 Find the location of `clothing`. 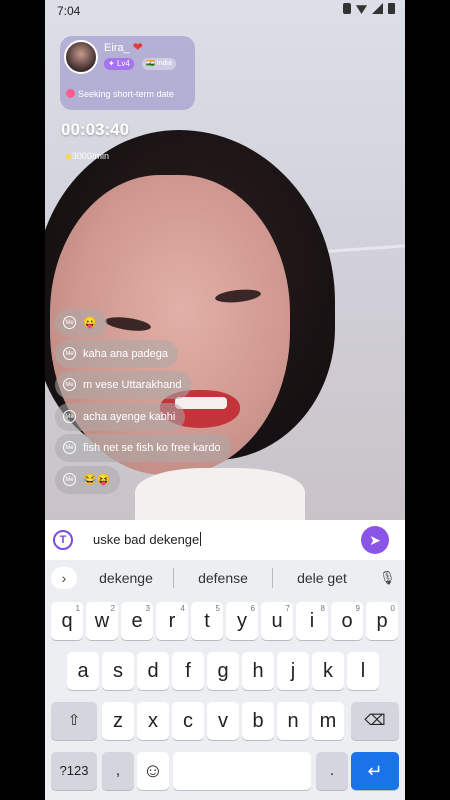

clothing is located at coordinates (220, 494).